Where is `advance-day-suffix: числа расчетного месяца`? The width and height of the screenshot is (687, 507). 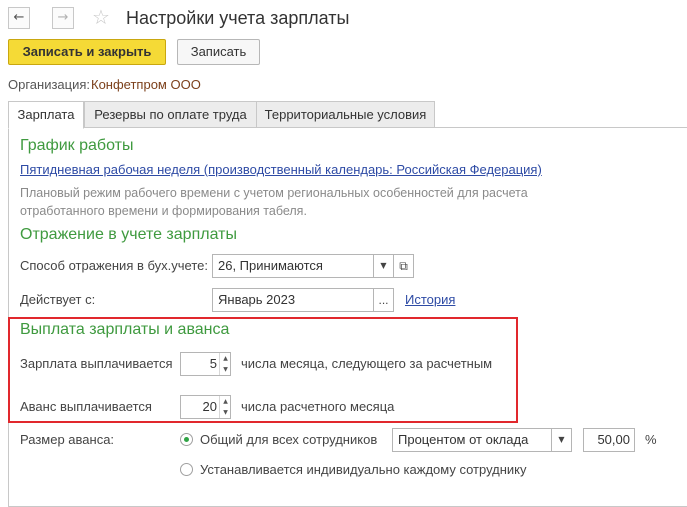
advance-day-suffix: числа расчетного месяца is located at coordinates (318, 406).